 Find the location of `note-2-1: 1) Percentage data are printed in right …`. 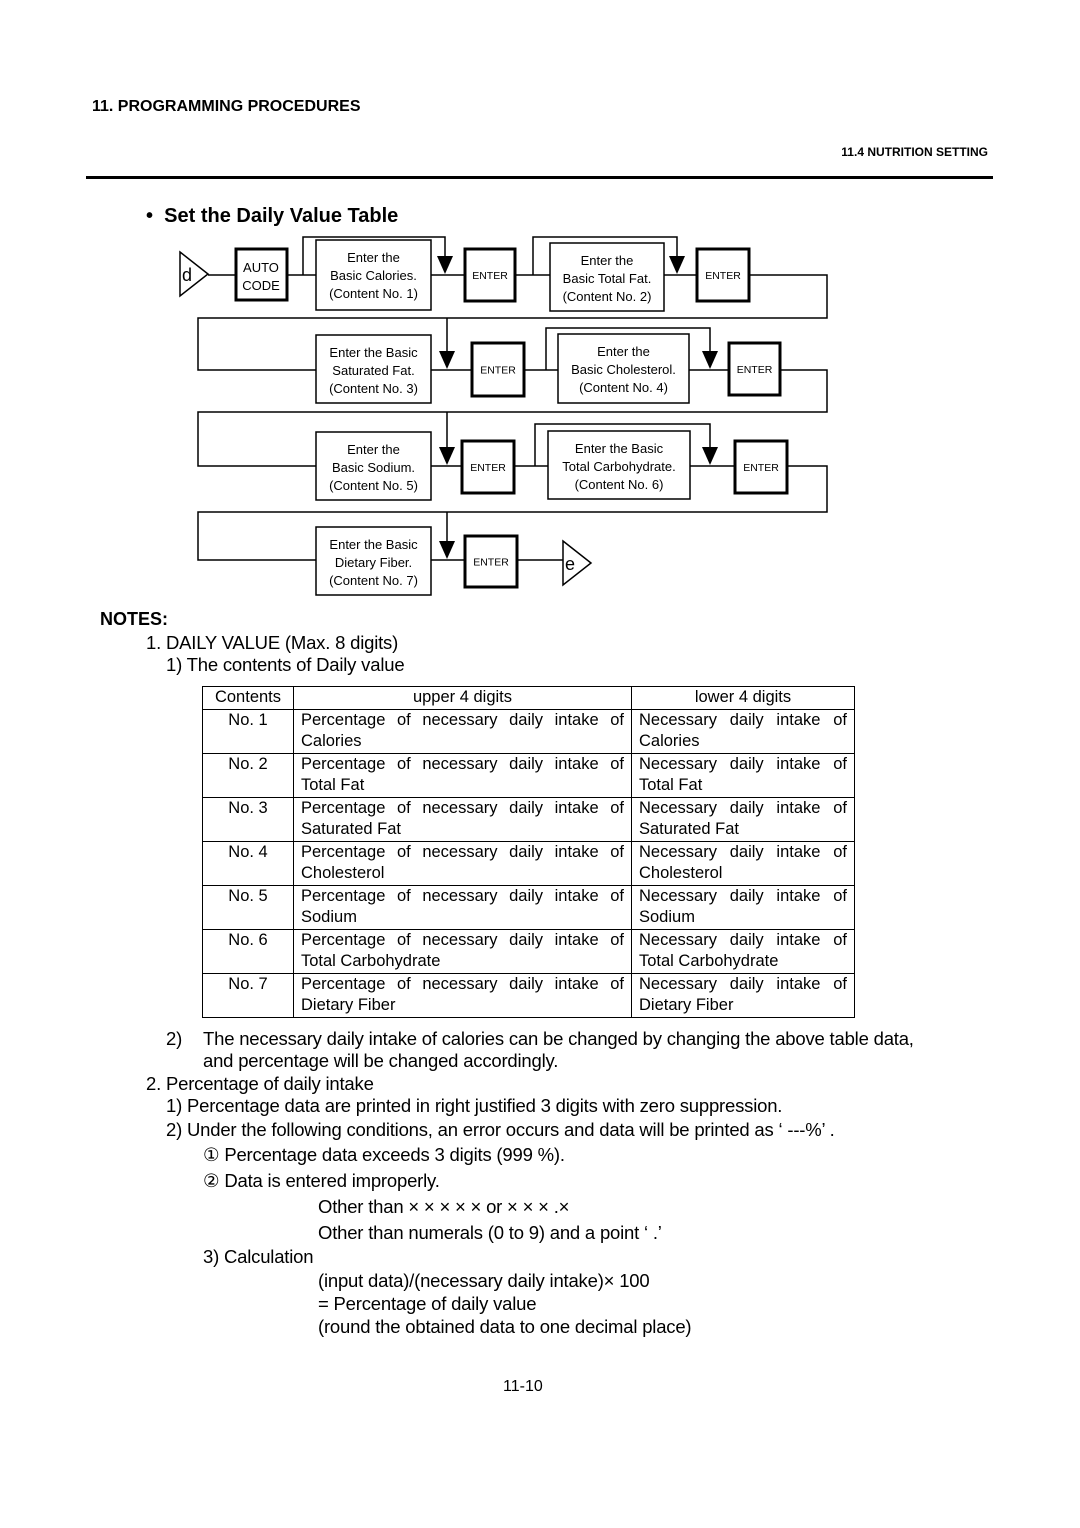

note-2-1: 1) Percentage data are printed in right … is located at coordinates (474, 1105).